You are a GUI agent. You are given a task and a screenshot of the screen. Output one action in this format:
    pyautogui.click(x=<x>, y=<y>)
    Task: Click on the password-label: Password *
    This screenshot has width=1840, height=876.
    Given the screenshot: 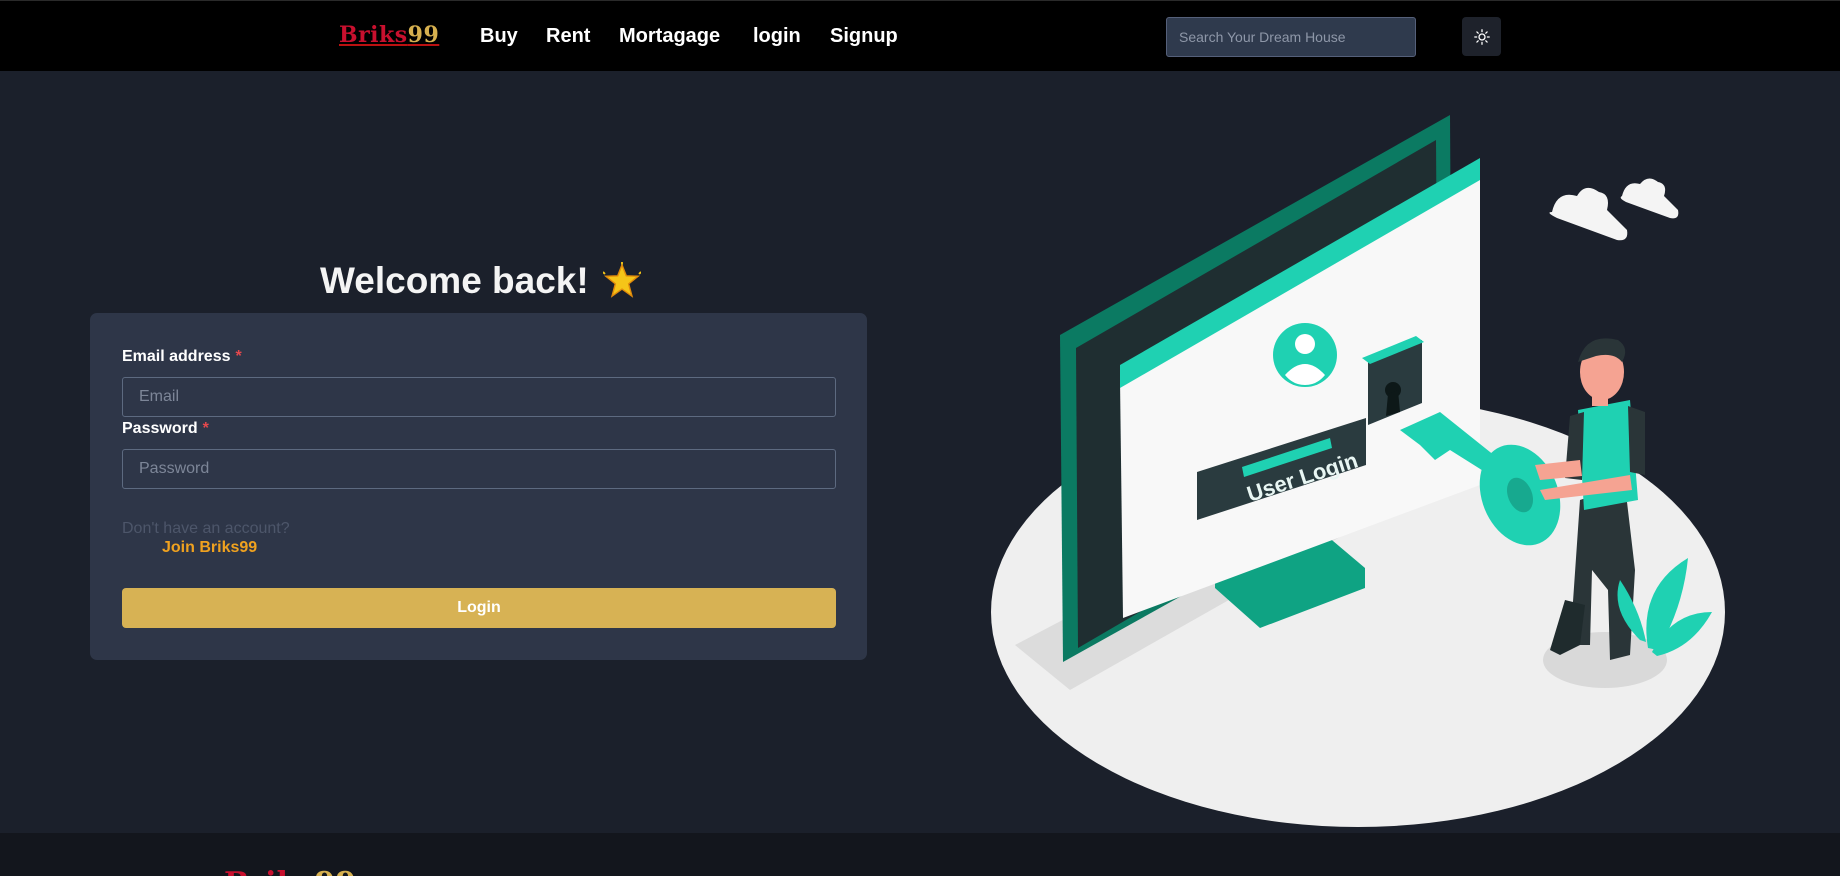 What is the action you would take?
    pyautogui.click(x=165, y=429)
    